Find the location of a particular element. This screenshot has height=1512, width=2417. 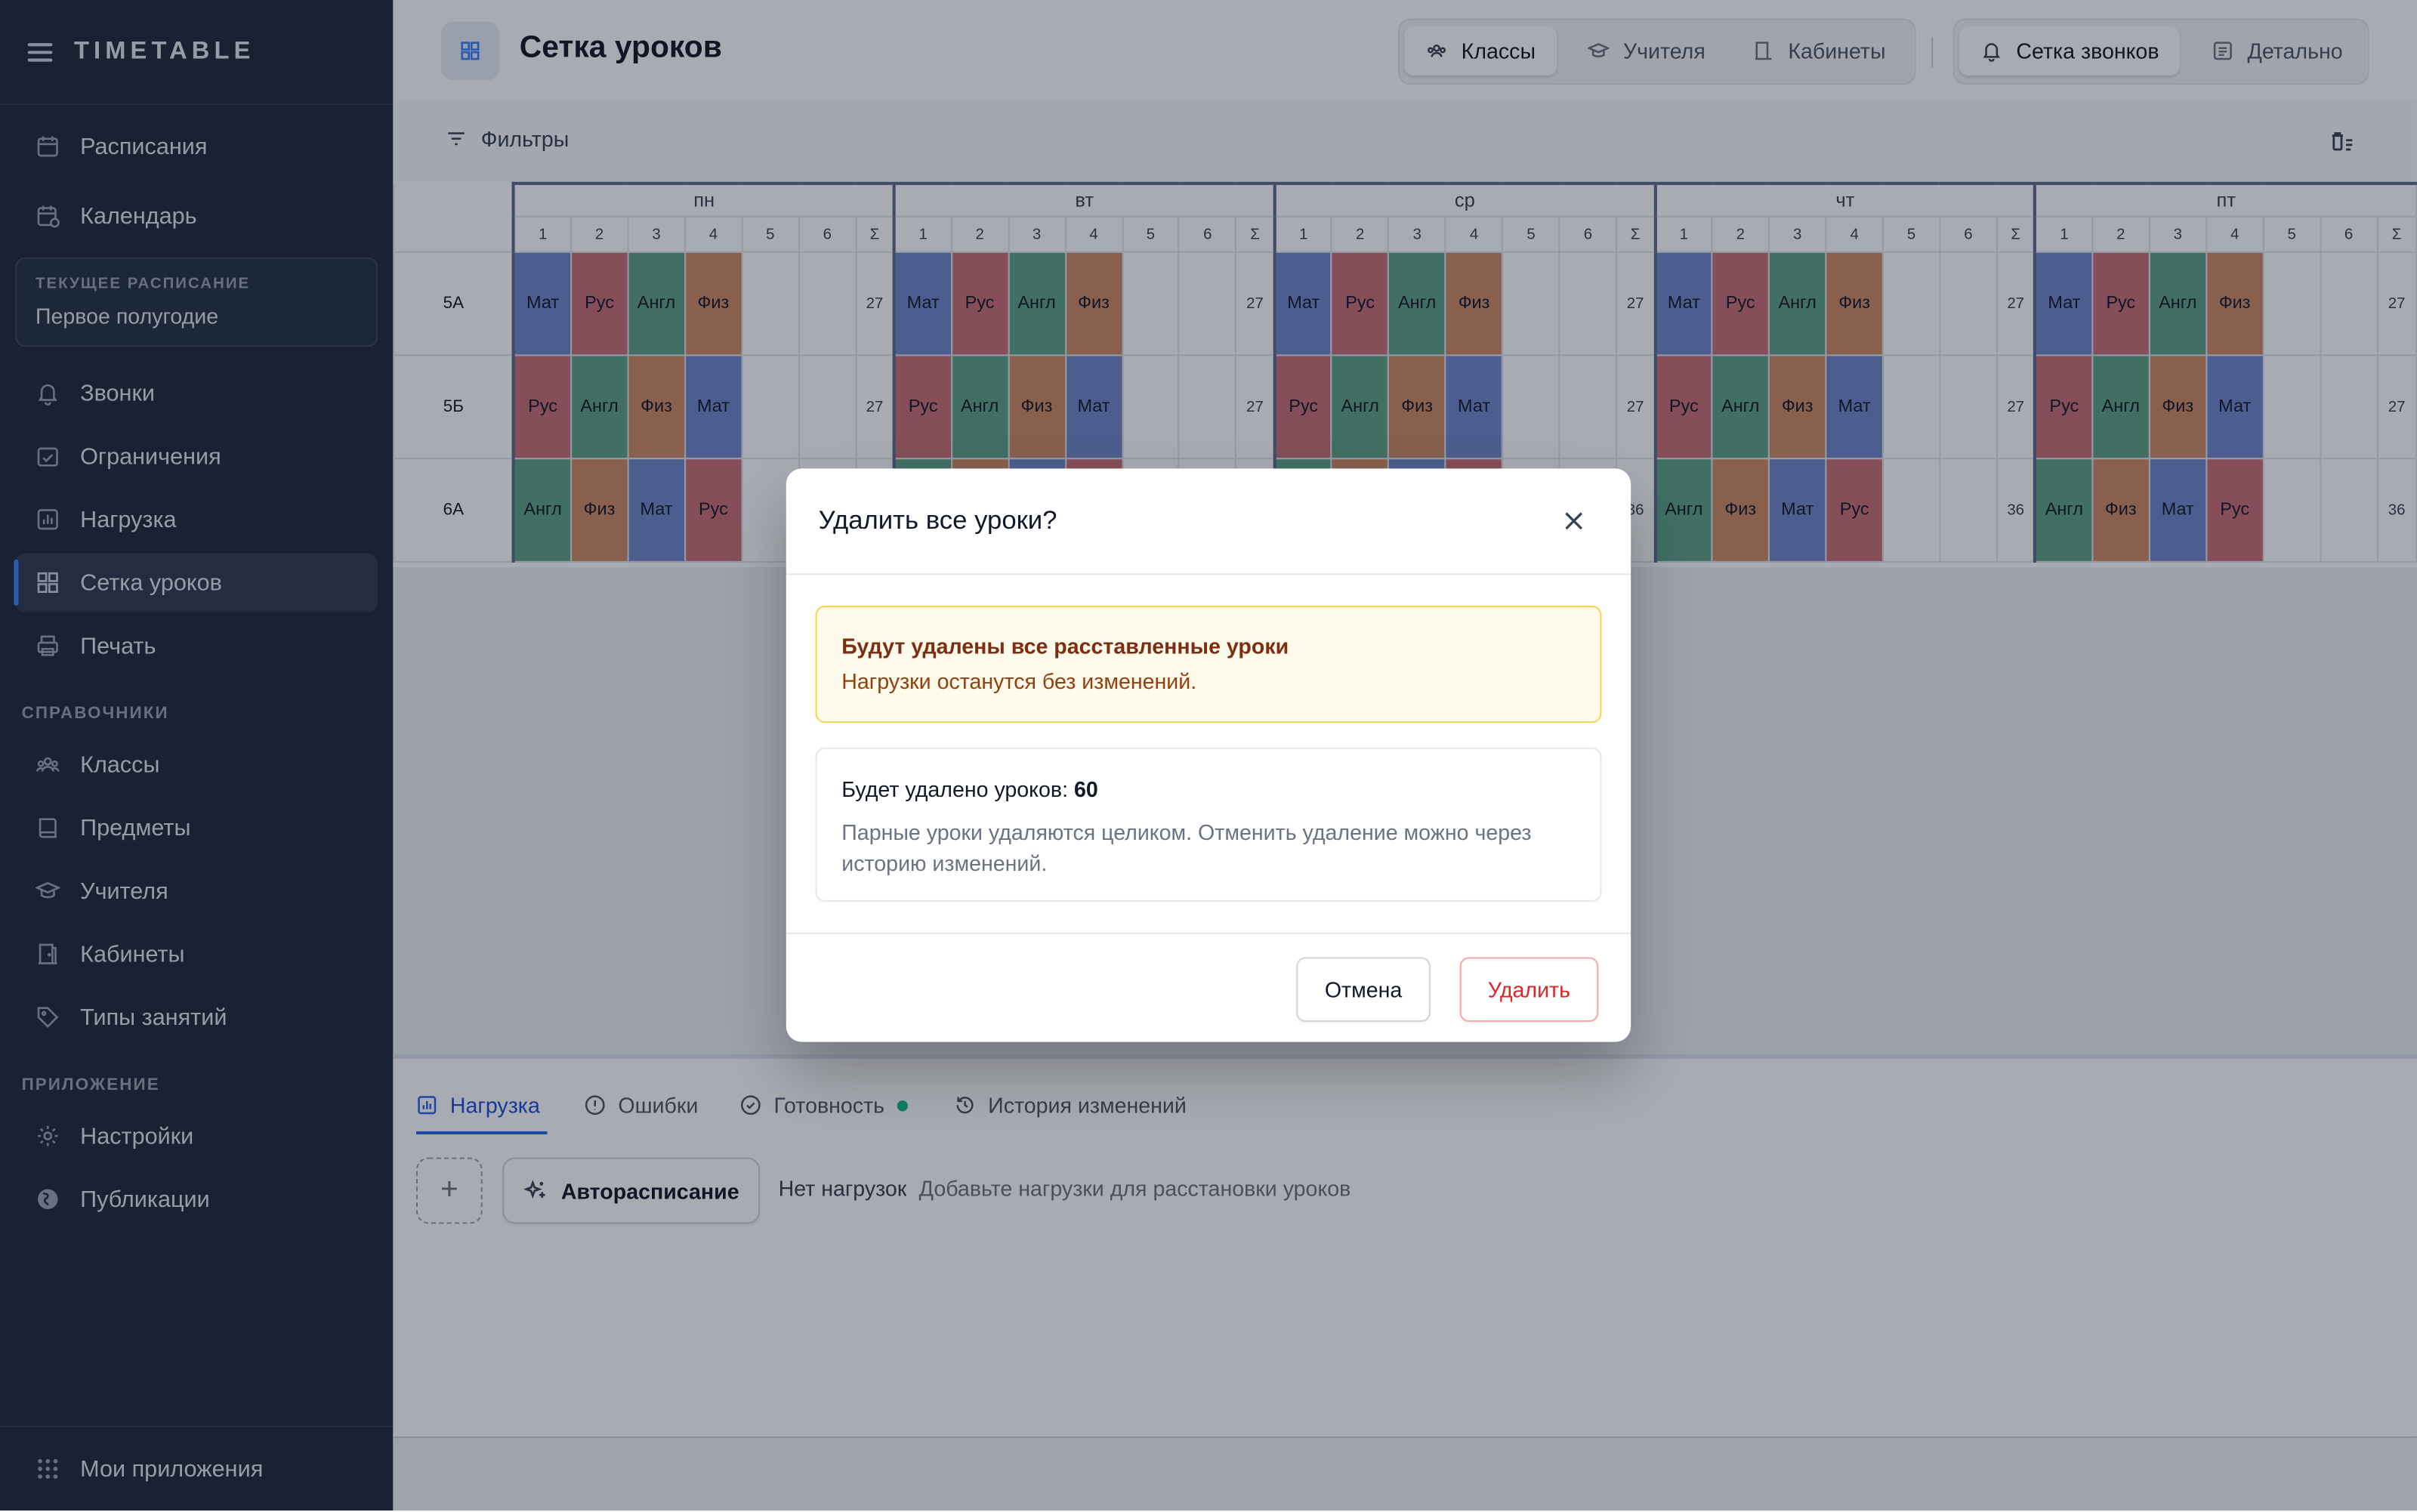

delete-count-label: Будет удалено уроков: is located at coordinates (957, 789).